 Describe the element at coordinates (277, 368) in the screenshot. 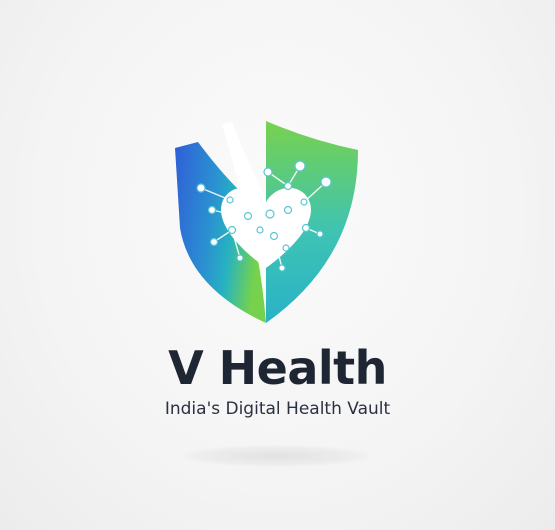

I see `brand-name: V Health` at that location.